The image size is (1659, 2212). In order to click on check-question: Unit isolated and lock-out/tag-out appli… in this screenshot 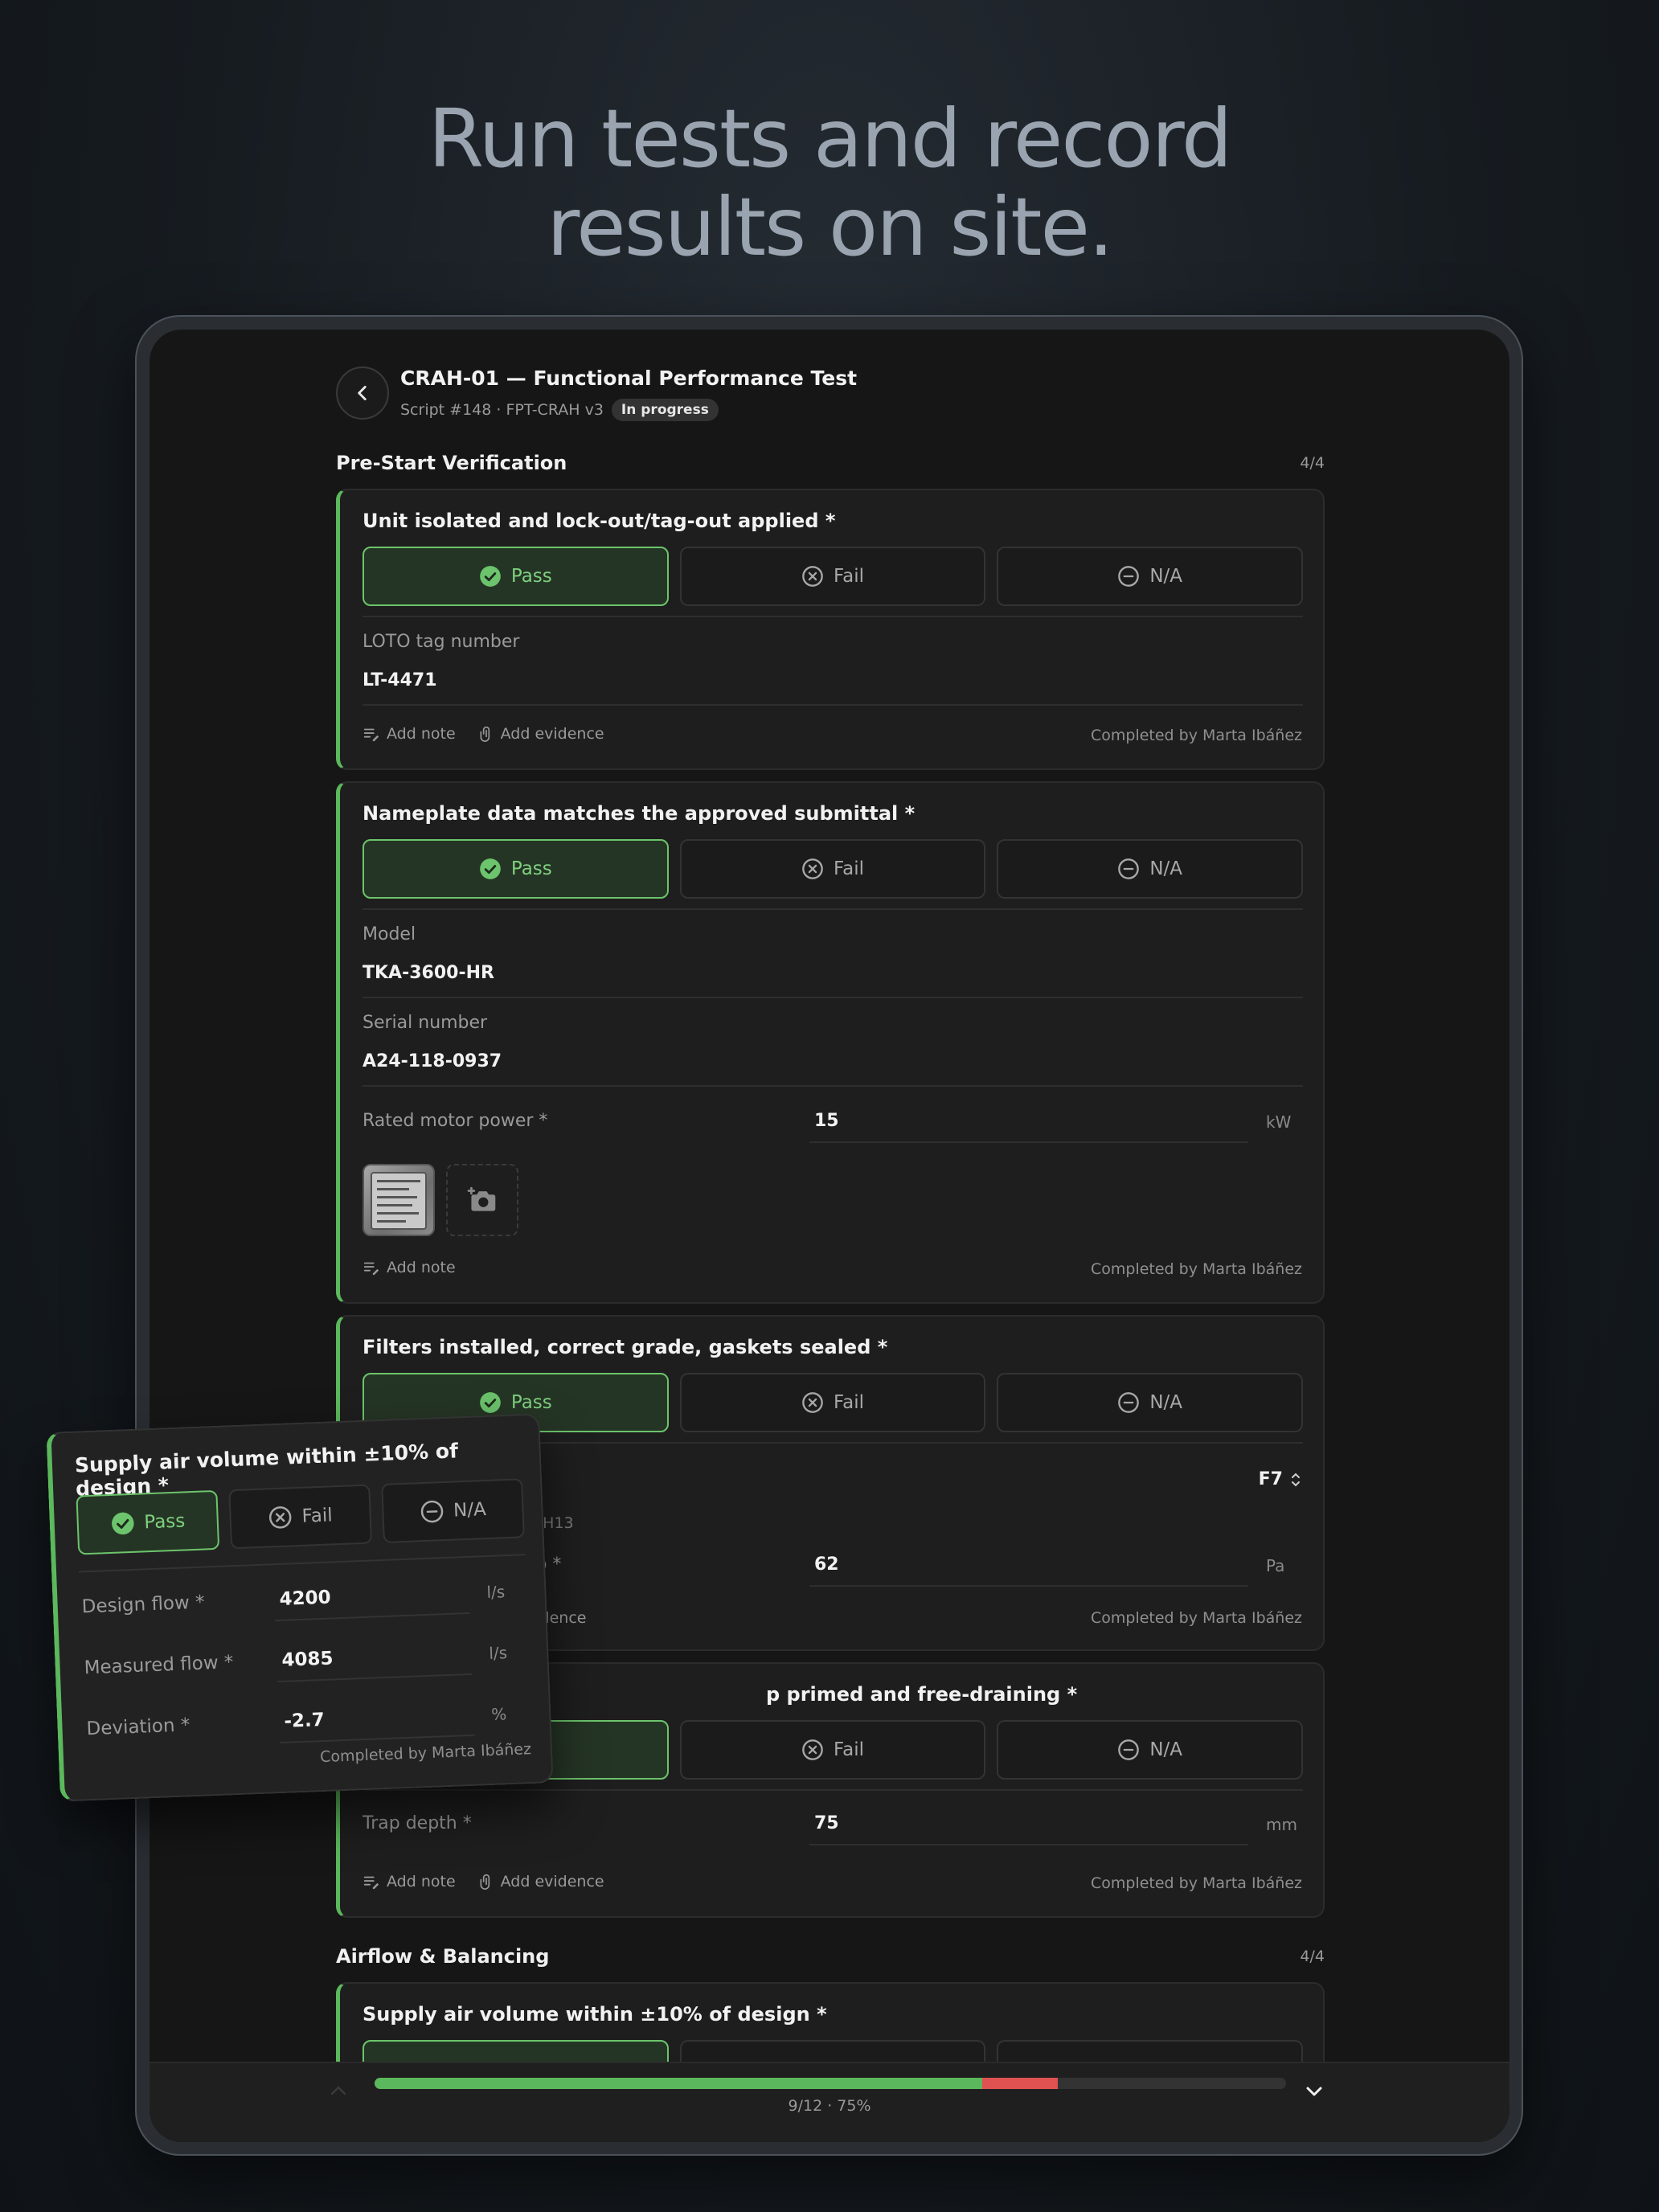, I will do `click(599, 521)`.